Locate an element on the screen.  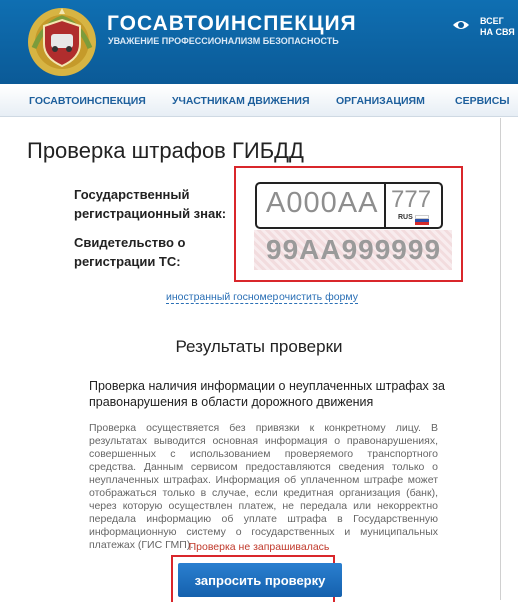
plate-label-line1: Государственный is located at coordinates (132, 194).